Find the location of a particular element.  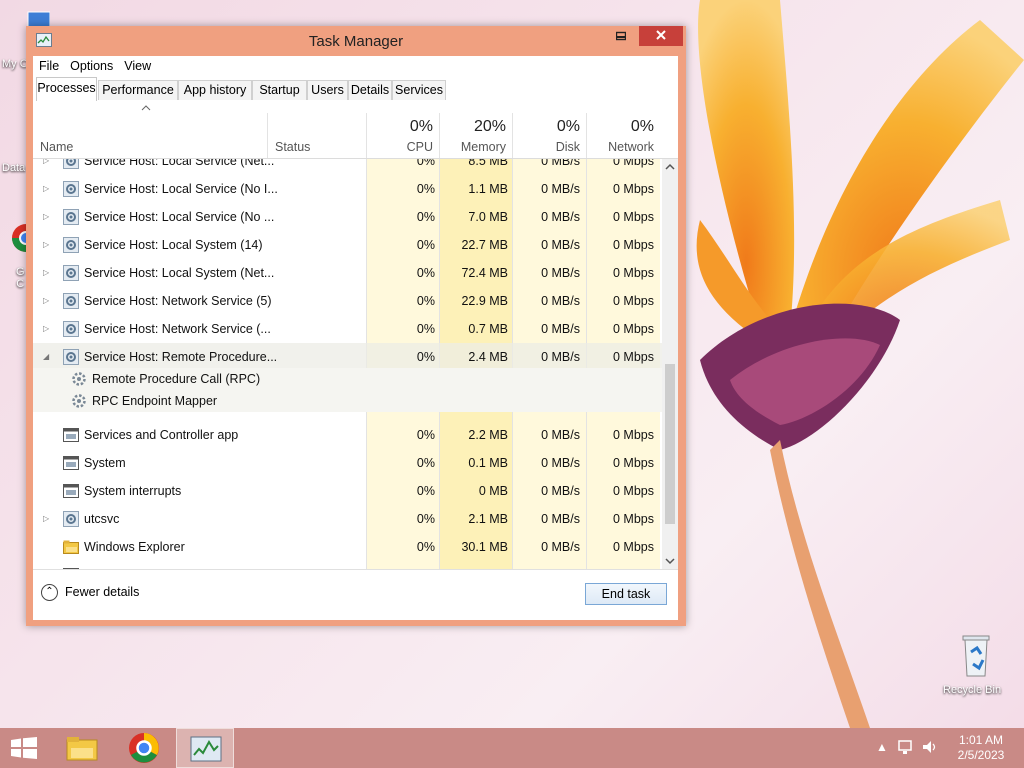

windows-logo-icon is located at coordinates (24, 748).